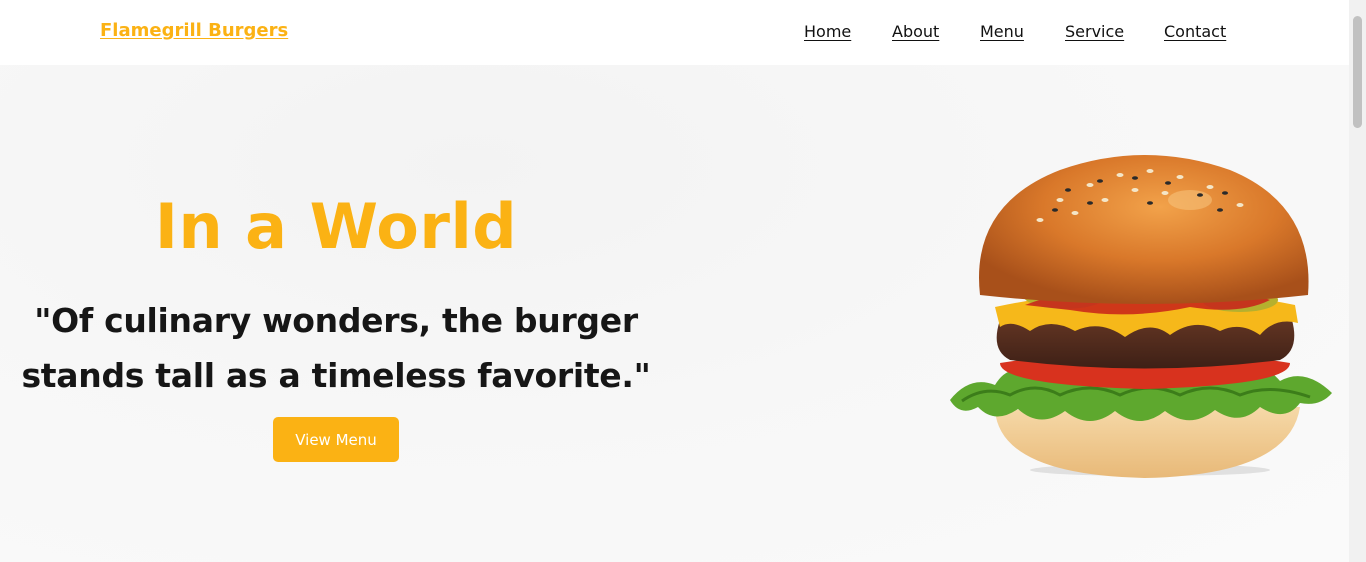 This screenshot has width=1366, height=562. What do you see at coordinates (336, 226) in the screenshot?
I see `hero-title: In a World` at bounding box center [336, 226].